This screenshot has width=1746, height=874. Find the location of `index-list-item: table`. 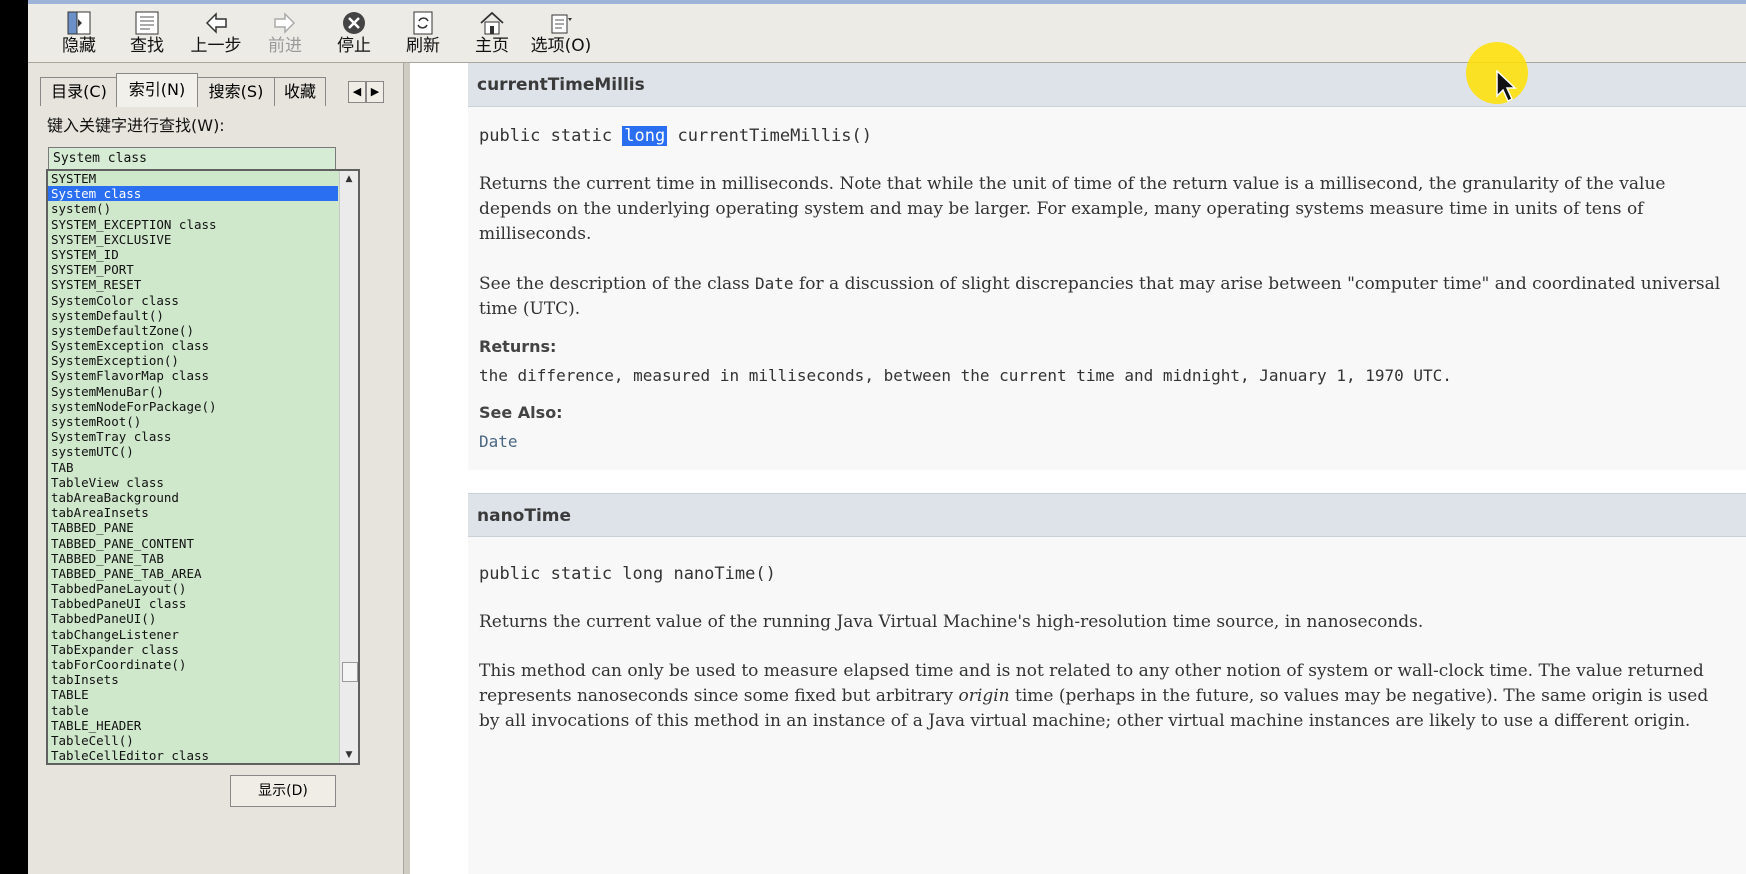

index-list-item: table is located at coordinates (193, 710).